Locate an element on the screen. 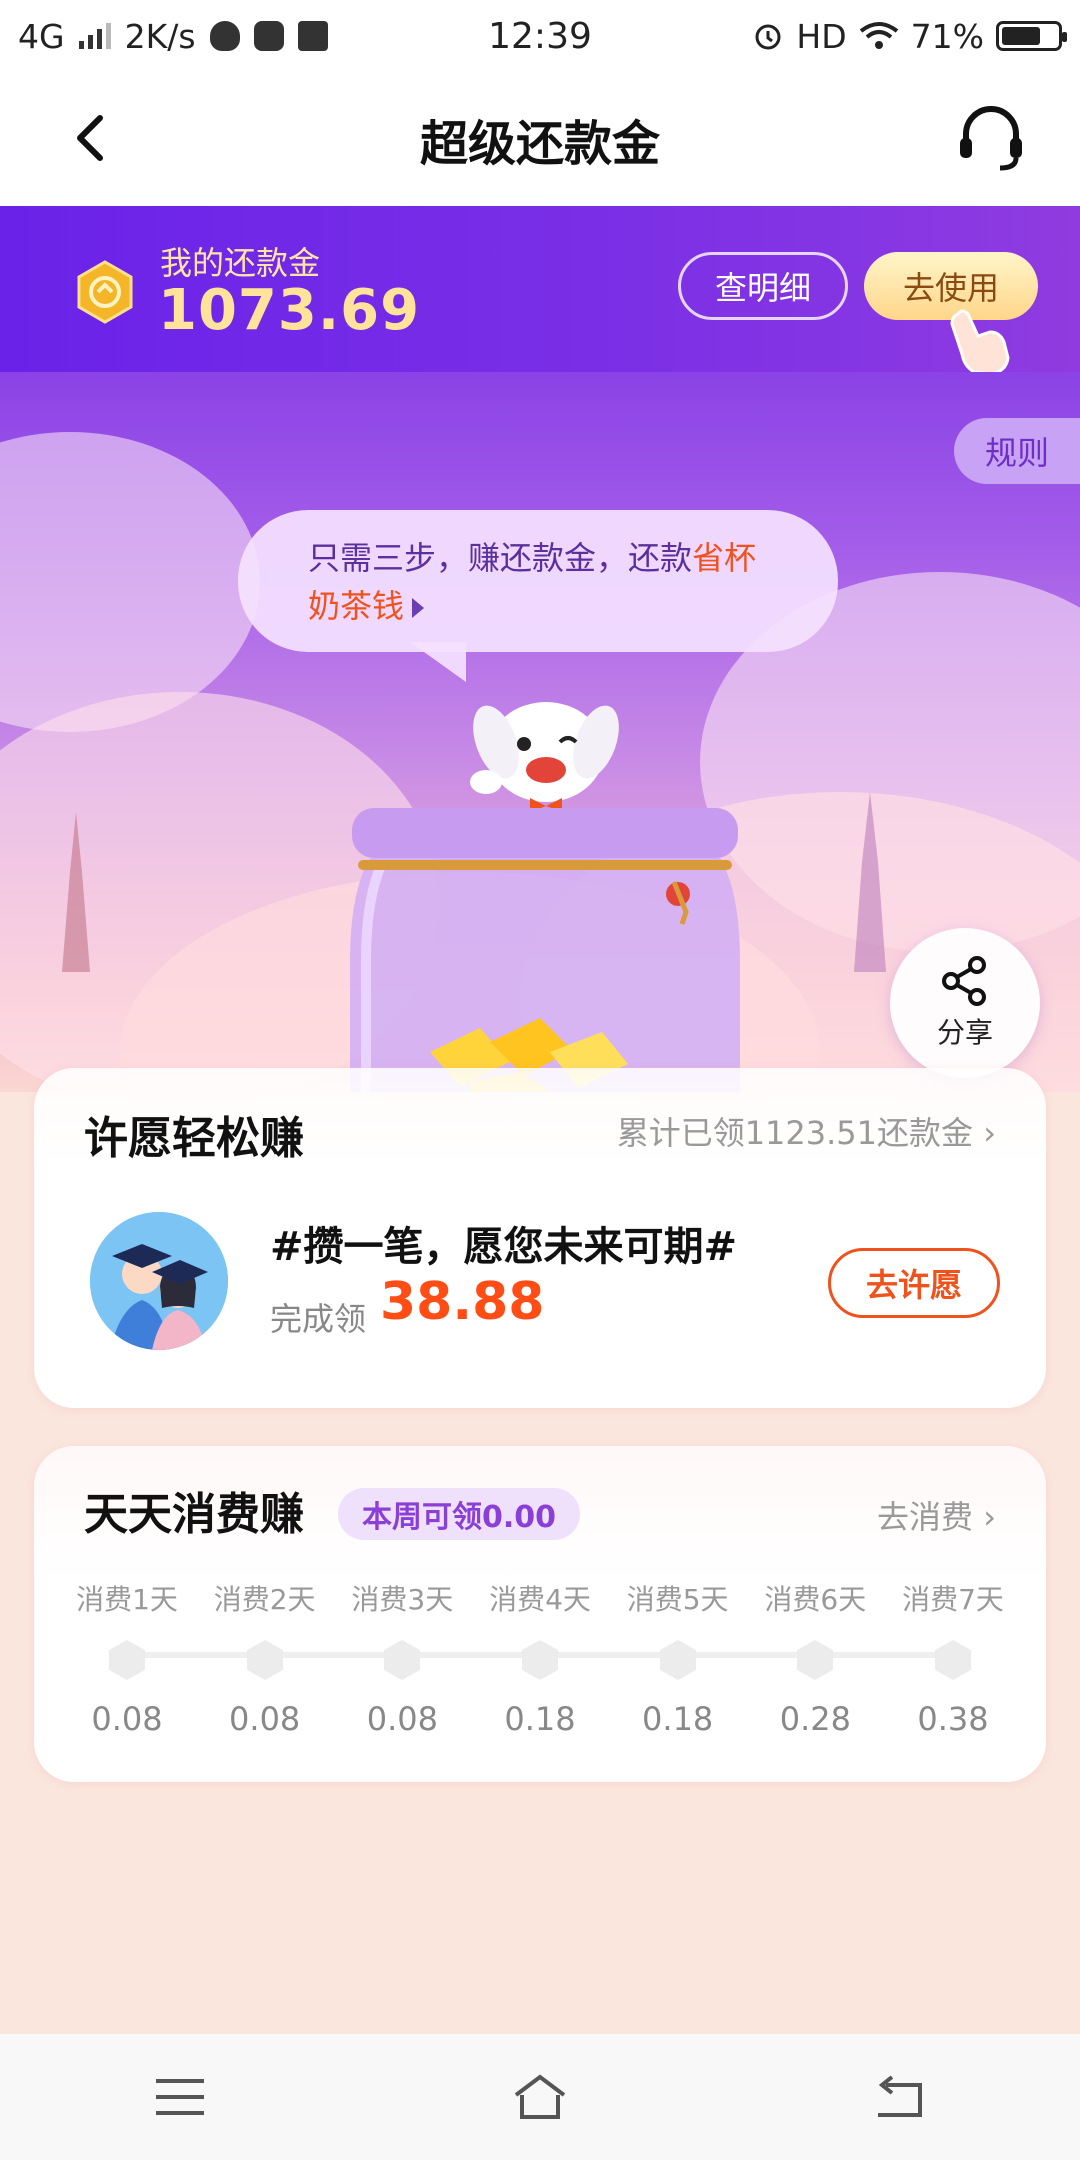 The image size is (1080, 2160). day-label: 消费5天 is located at coordinates (677, 1599).